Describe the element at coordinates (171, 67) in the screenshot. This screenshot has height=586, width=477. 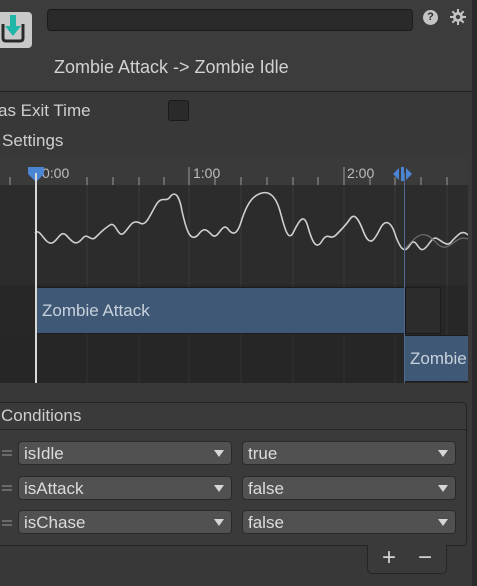
I see `transition-title: Zombie Attack -> Zombie Idle` at that location.